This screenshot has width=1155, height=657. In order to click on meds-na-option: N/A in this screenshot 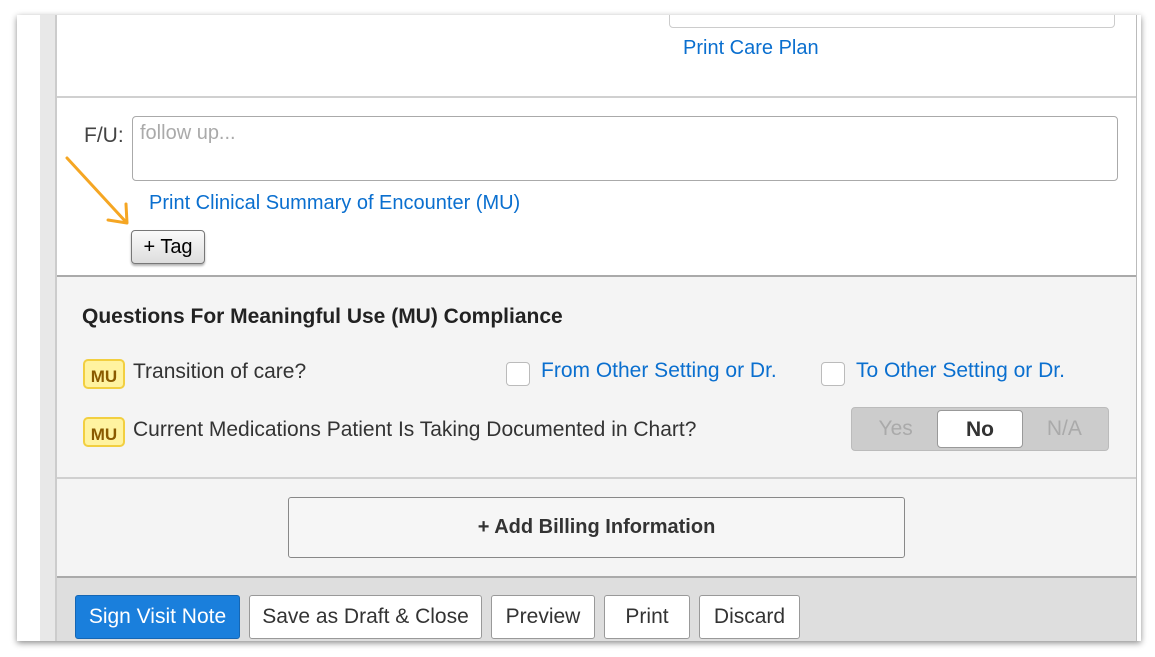, I will do `click(1064, 429)`.